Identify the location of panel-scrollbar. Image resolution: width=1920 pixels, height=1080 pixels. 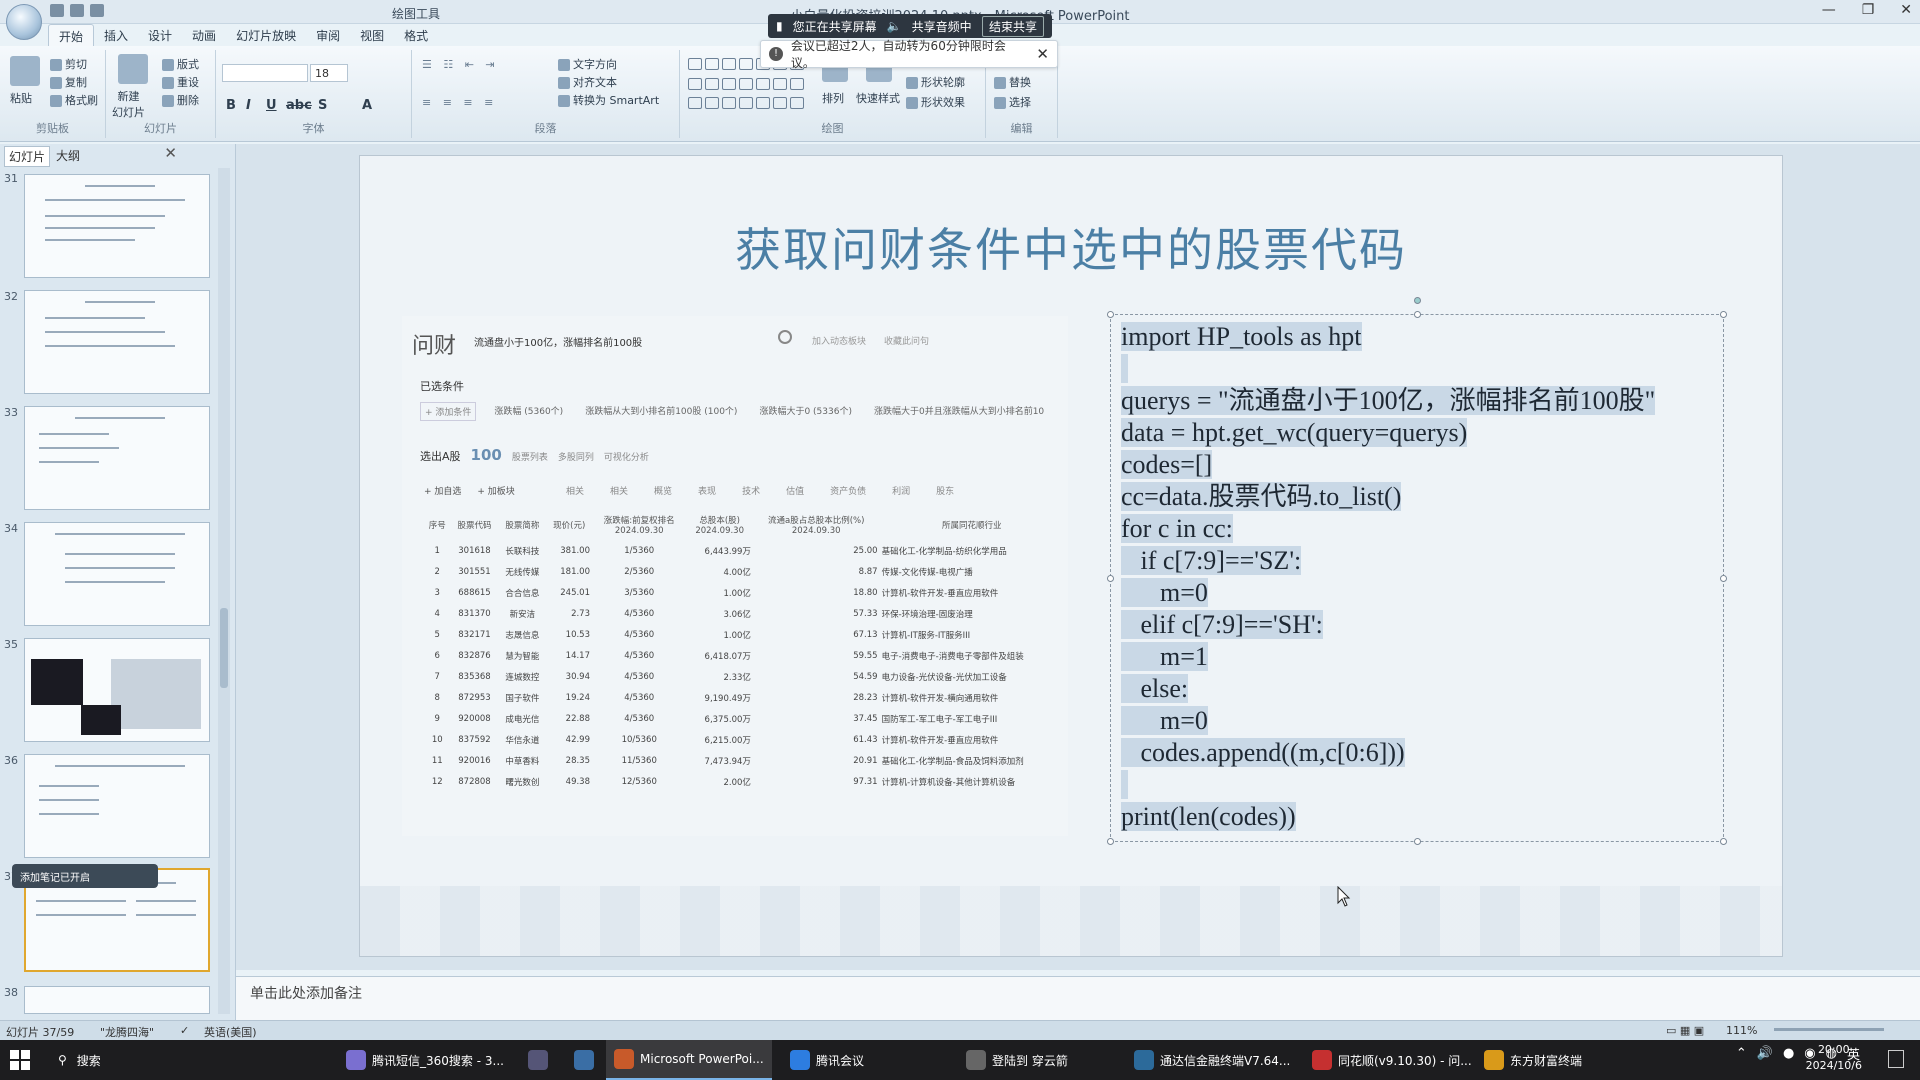
(224, 591).